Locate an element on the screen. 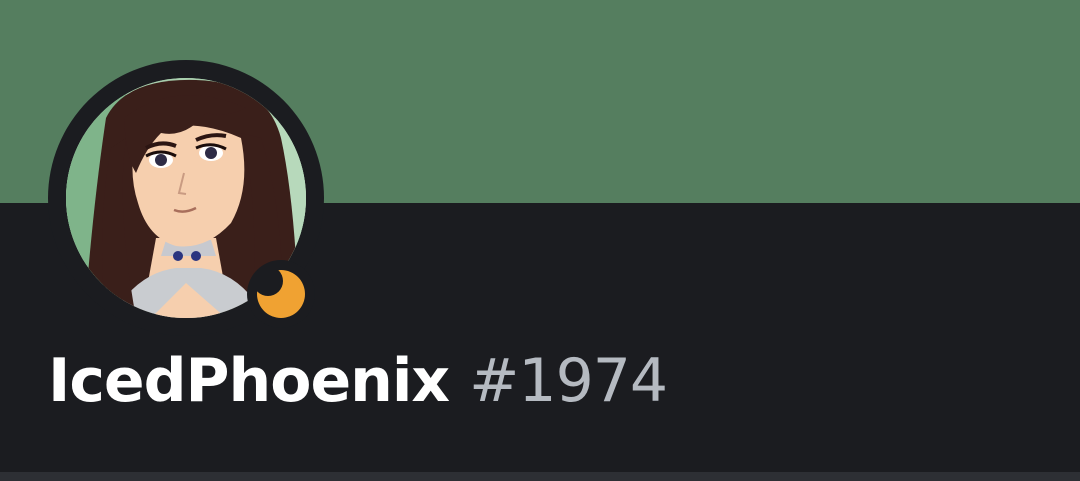  username: IcedPhoenix is located at coordinates (249, 381).